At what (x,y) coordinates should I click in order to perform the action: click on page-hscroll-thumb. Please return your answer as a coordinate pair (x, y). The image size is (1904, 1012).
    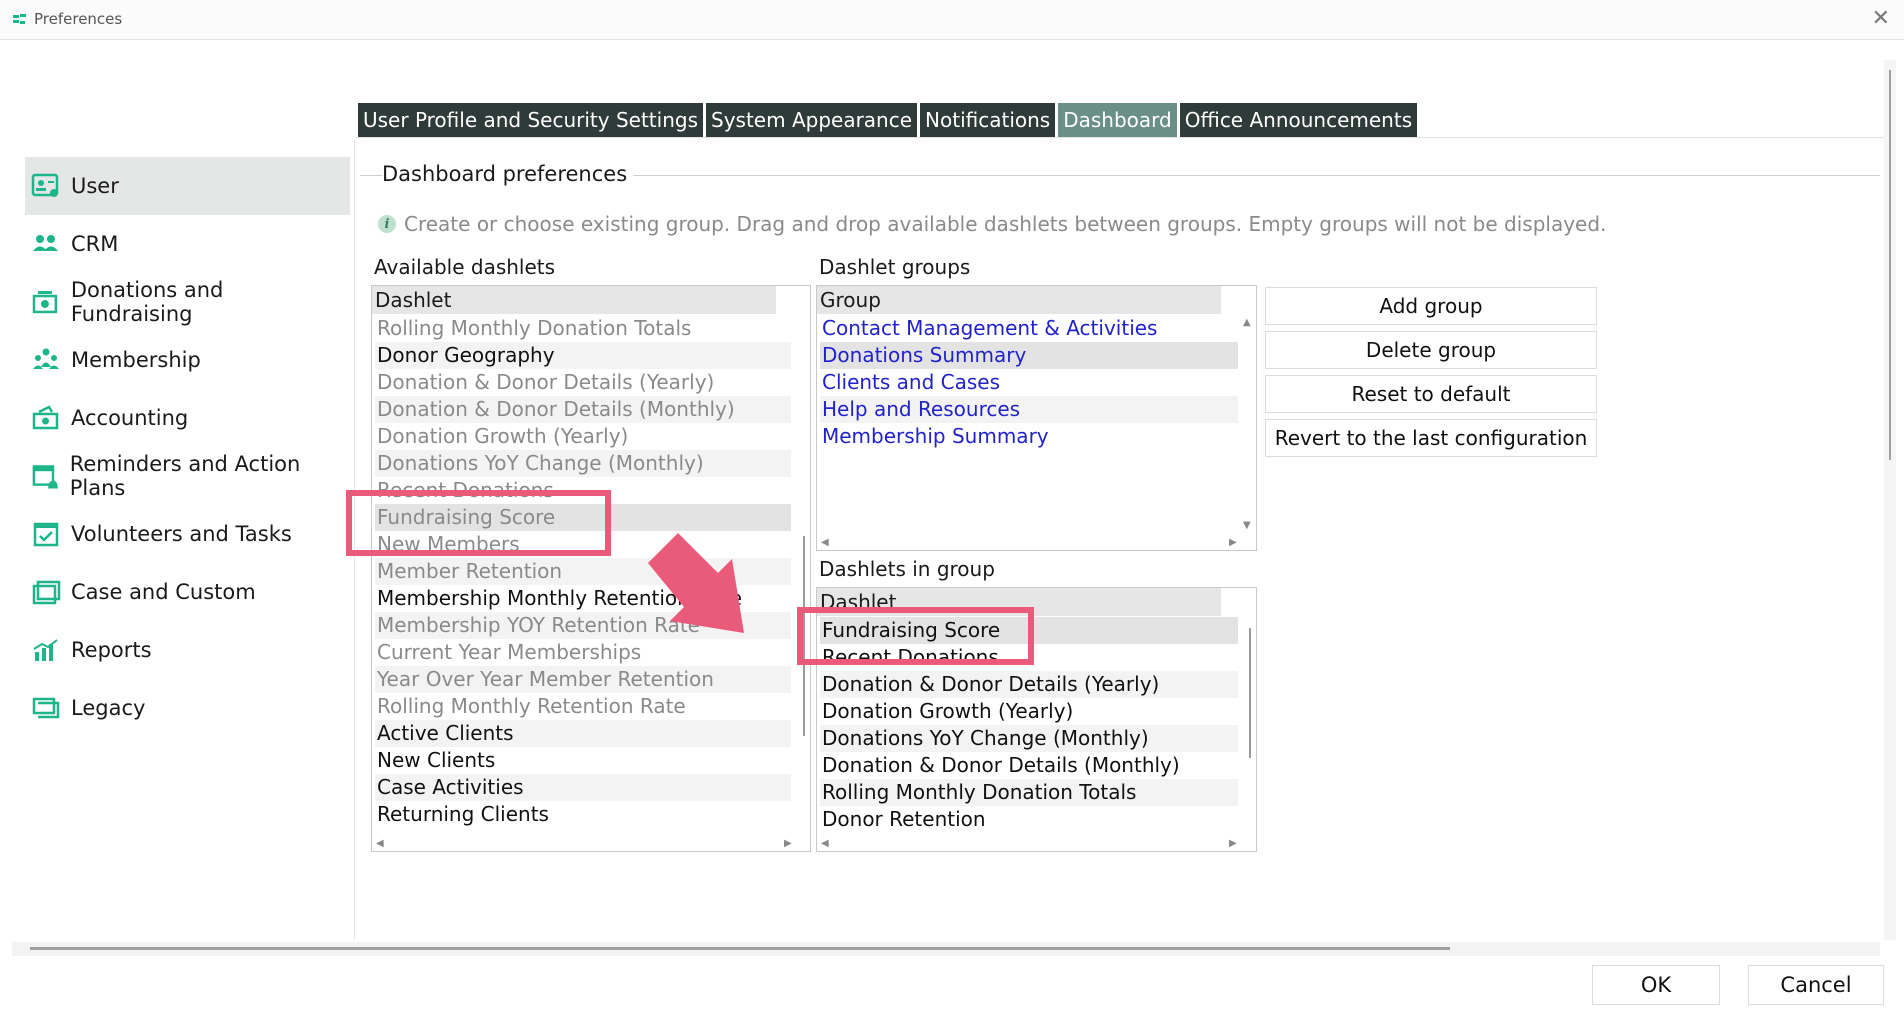
    Looking at the image, I should click on (740, 948).